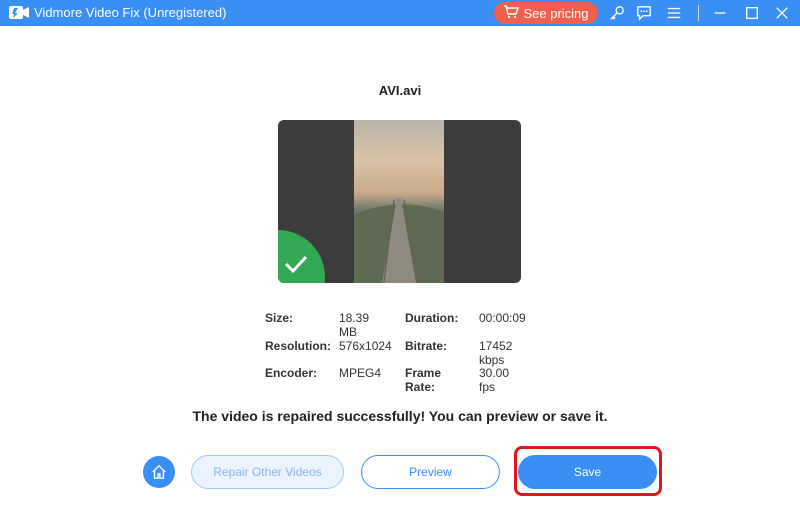  What do you see at coordinates (617, 13) in the screenshot?
I see `key-icon` at bounding box center [617, 13].